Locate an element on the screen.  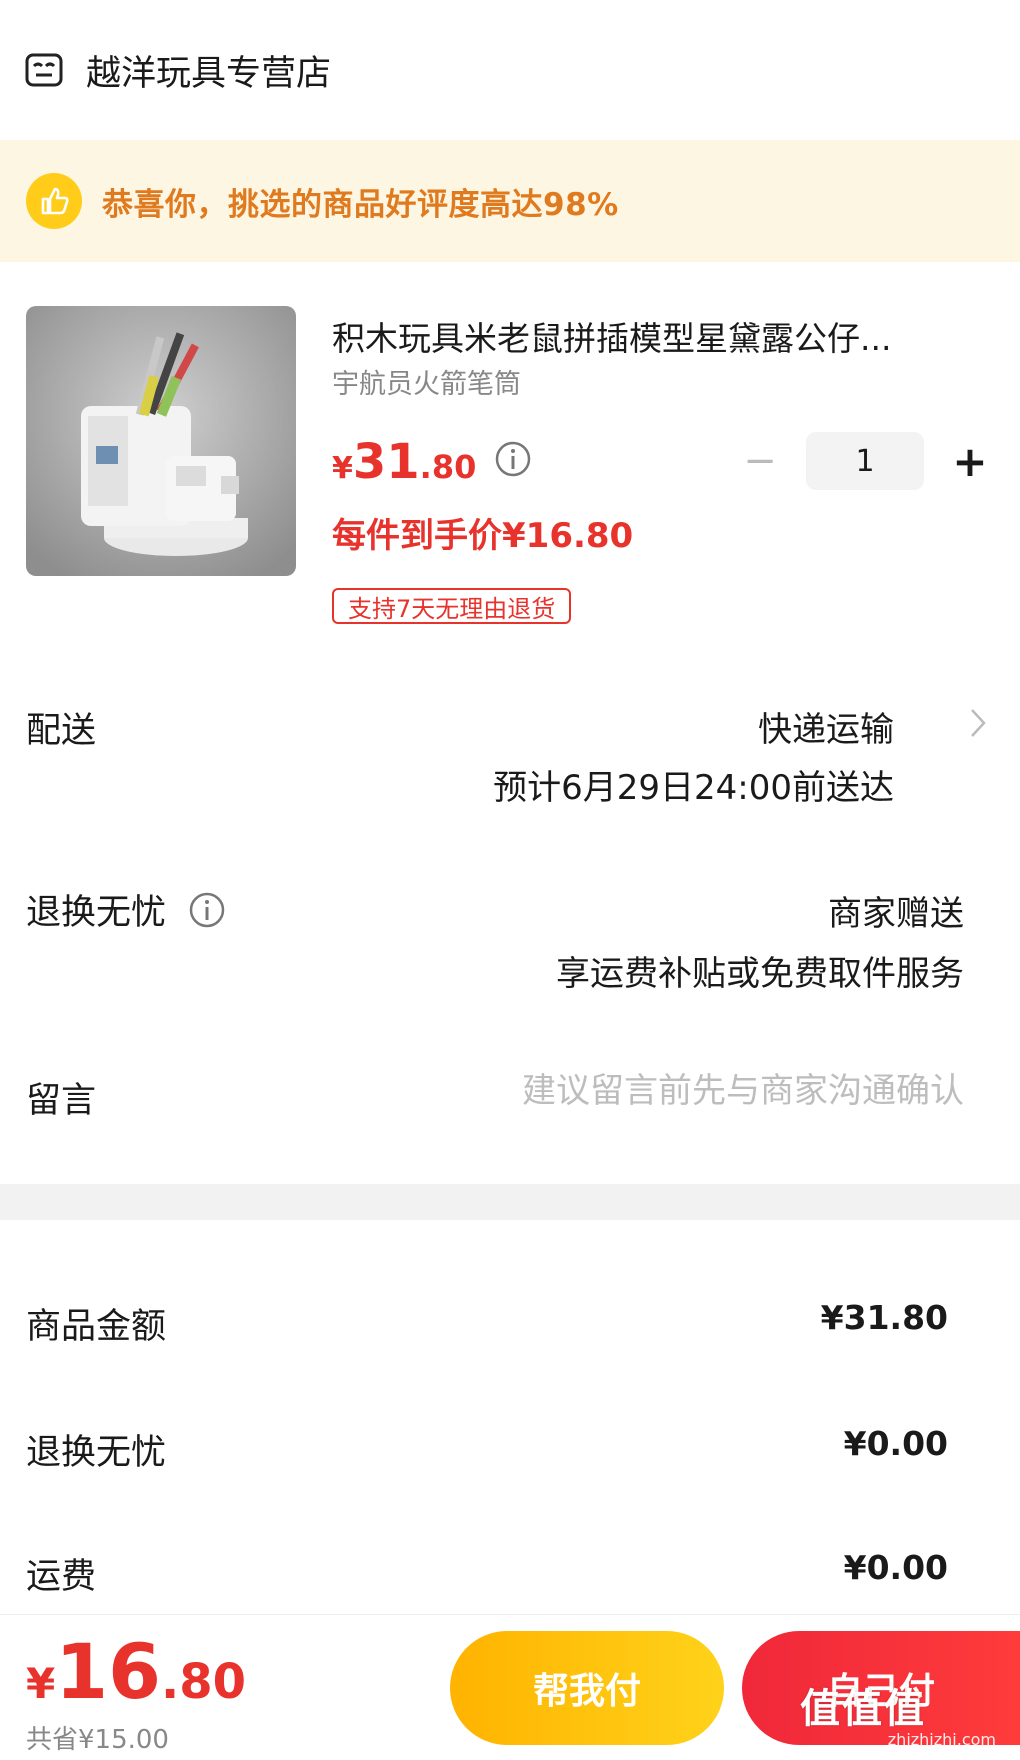
total-decimal: .80 is located at coordinates (204, 1682).